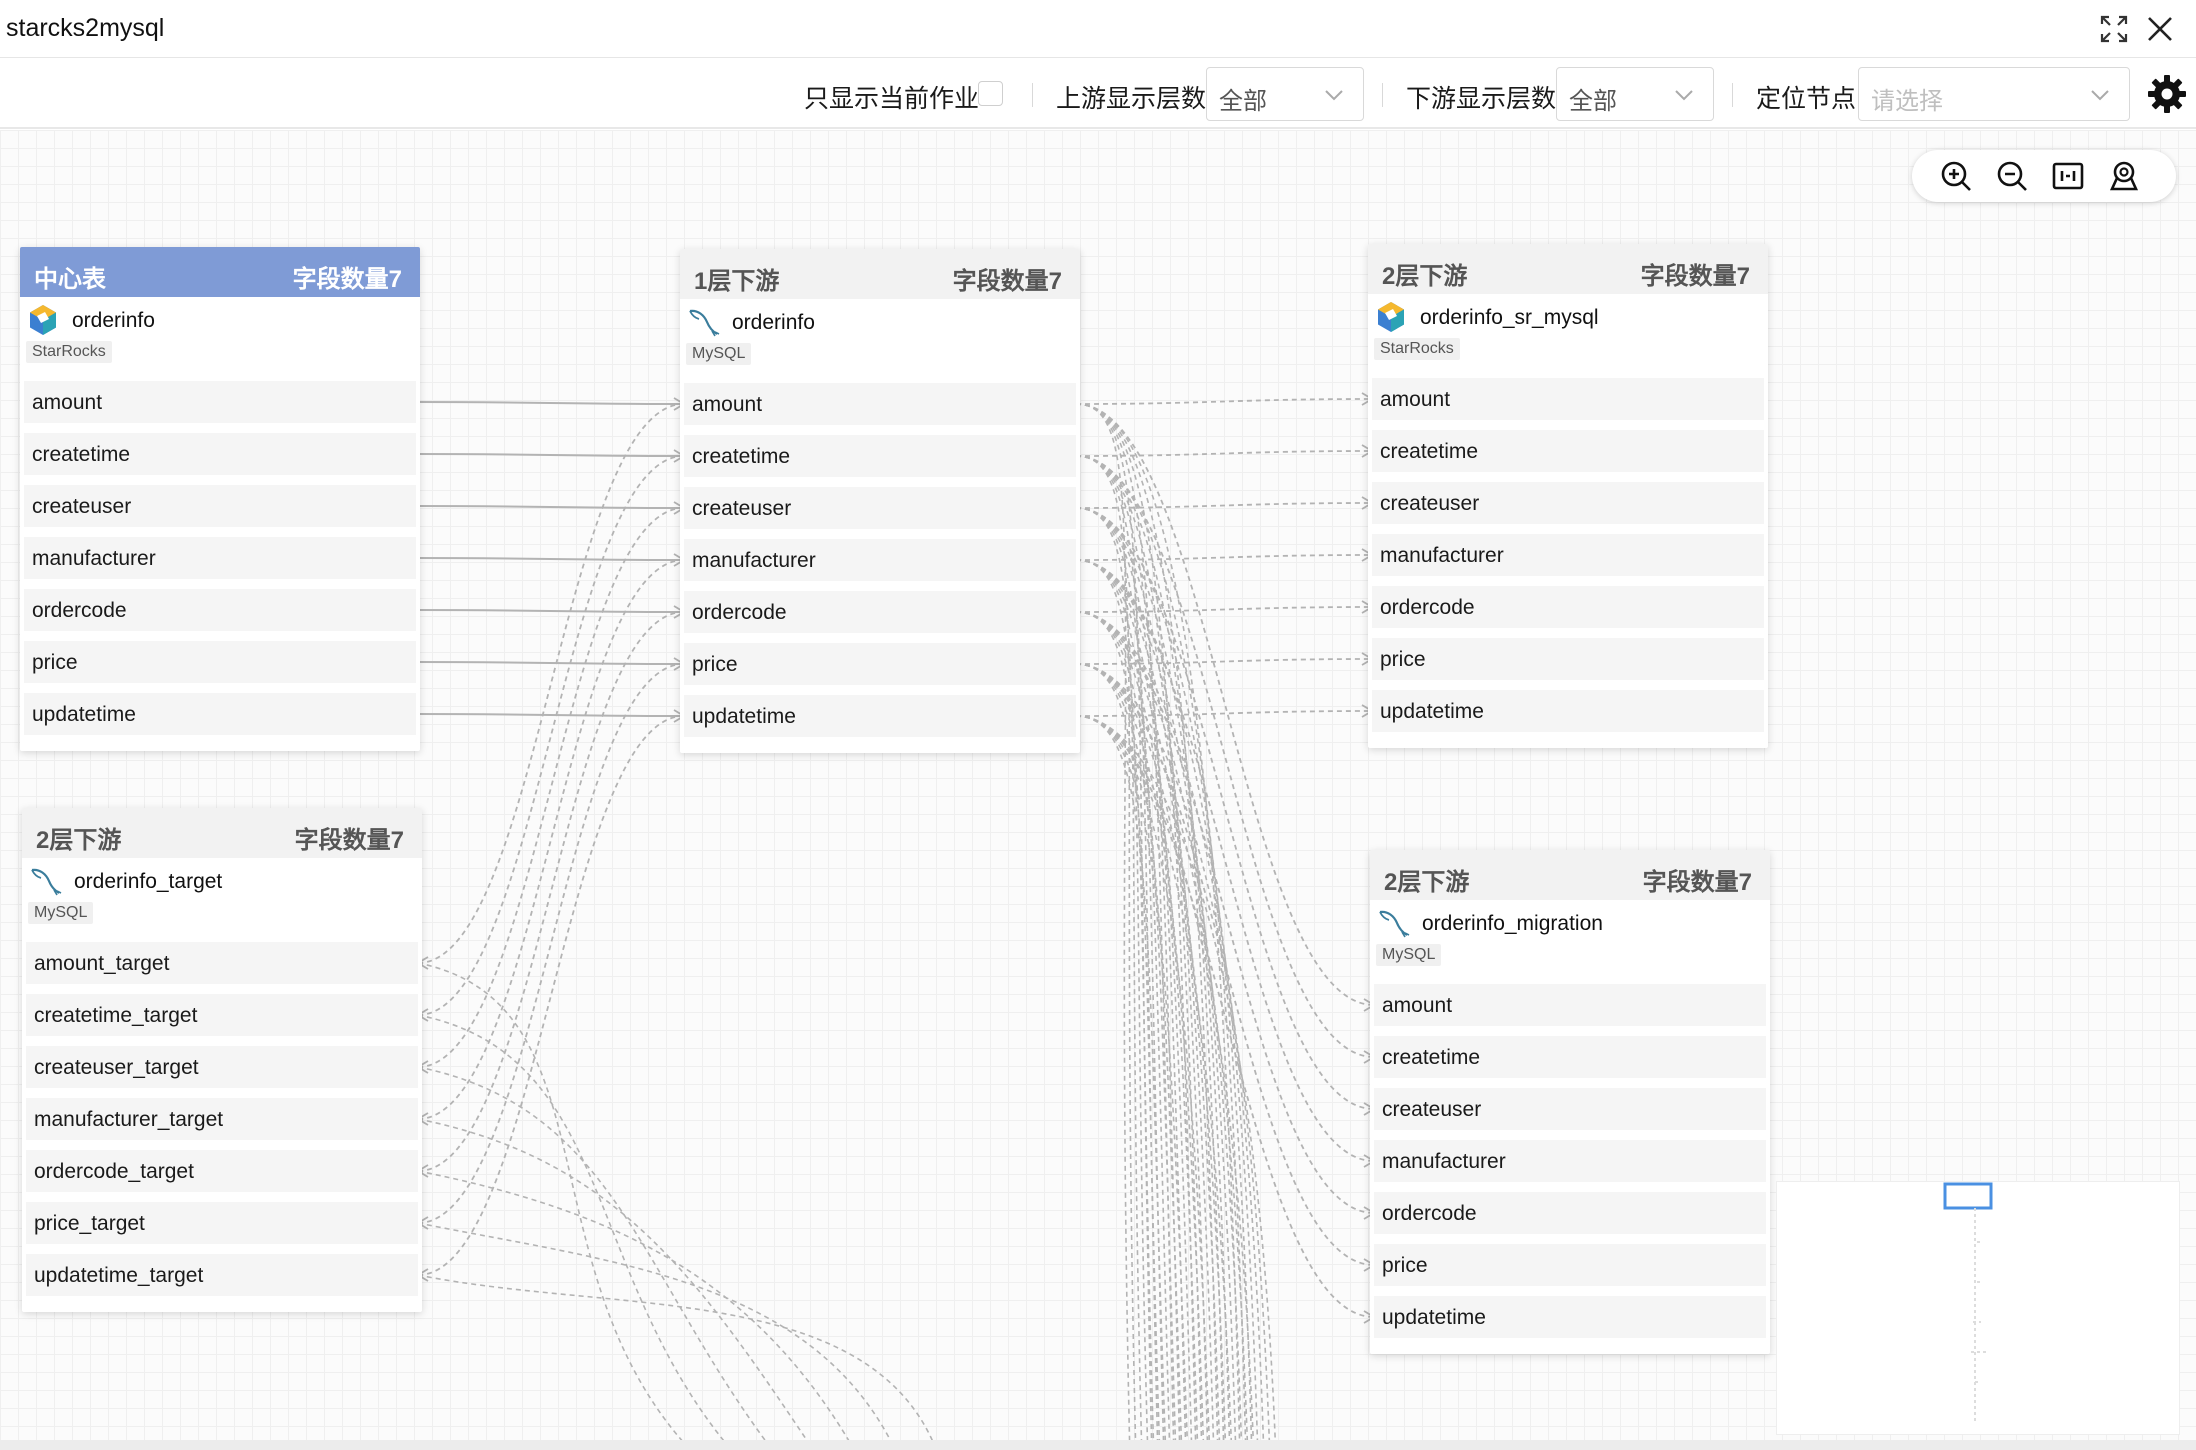 Image resolution: width=2196 pixels, height=1450 pixels. I want to click on field-row: manufacturer_target, so click(222, 1119).